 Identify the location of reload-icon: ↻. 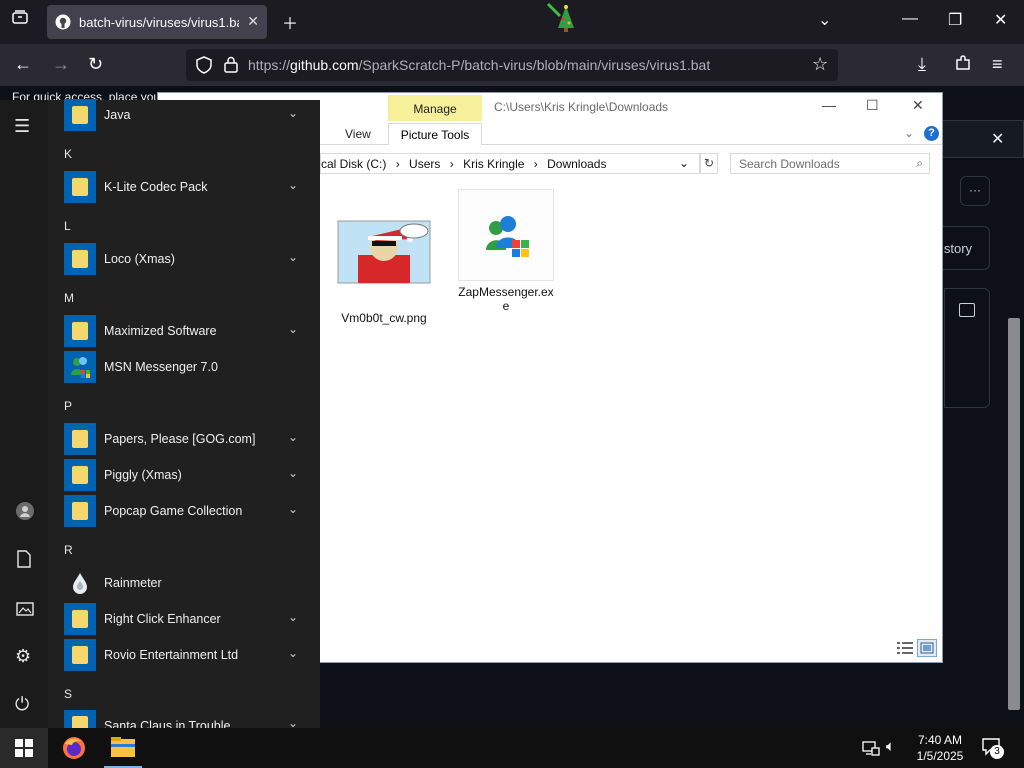
(95, 64).